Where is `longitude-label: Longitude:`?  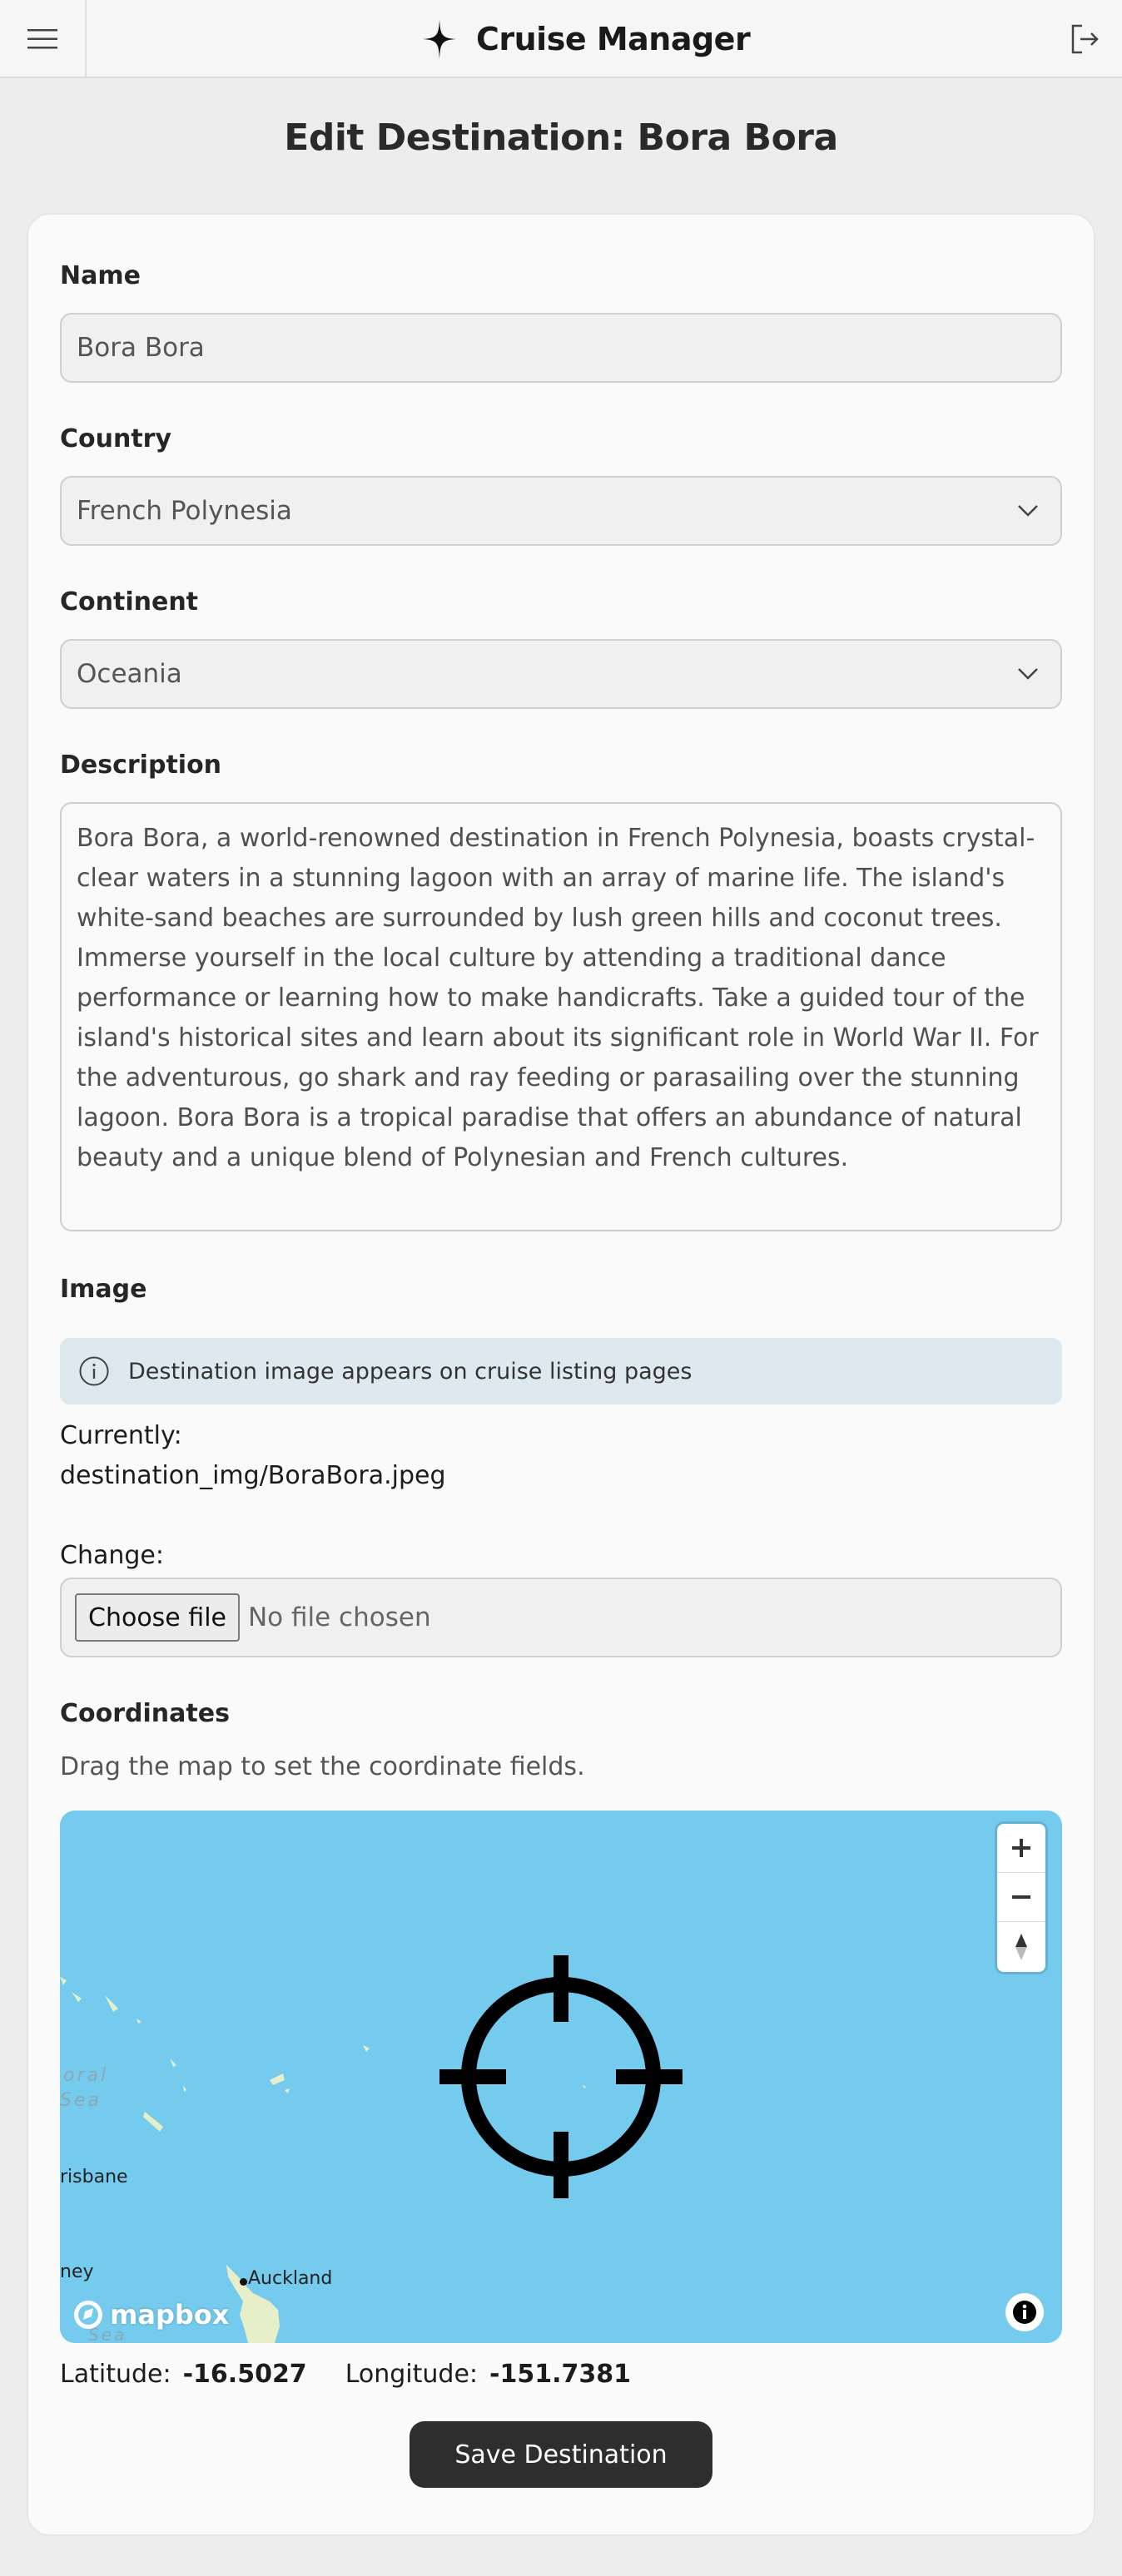
longitude-label: Longitude: is located at coordinates (412, 2375).